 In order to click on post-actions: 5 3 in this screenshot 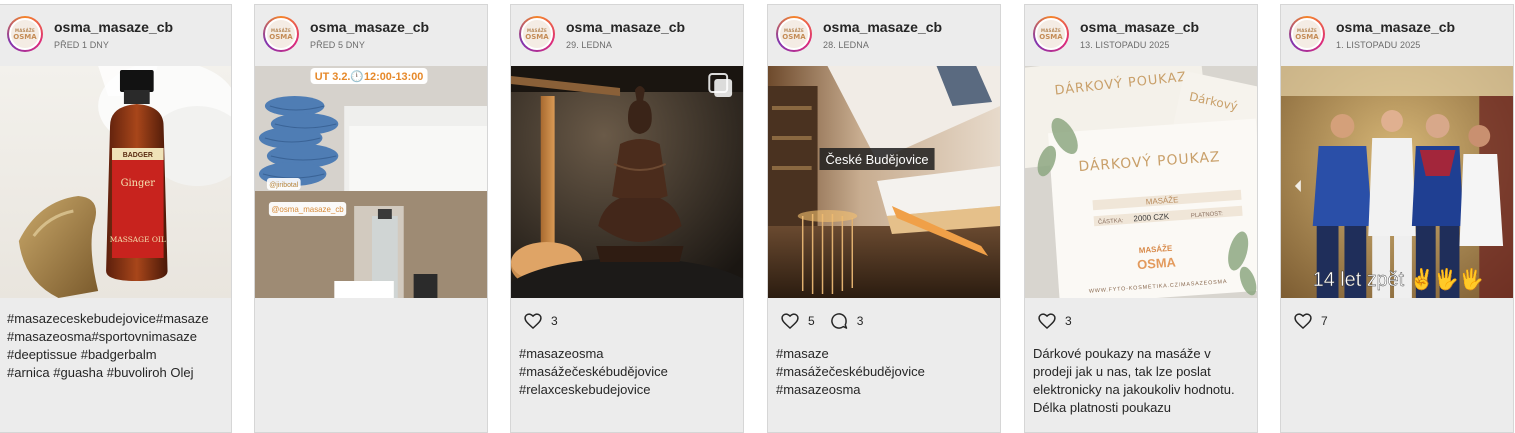, I will do `click(828, 321)`.